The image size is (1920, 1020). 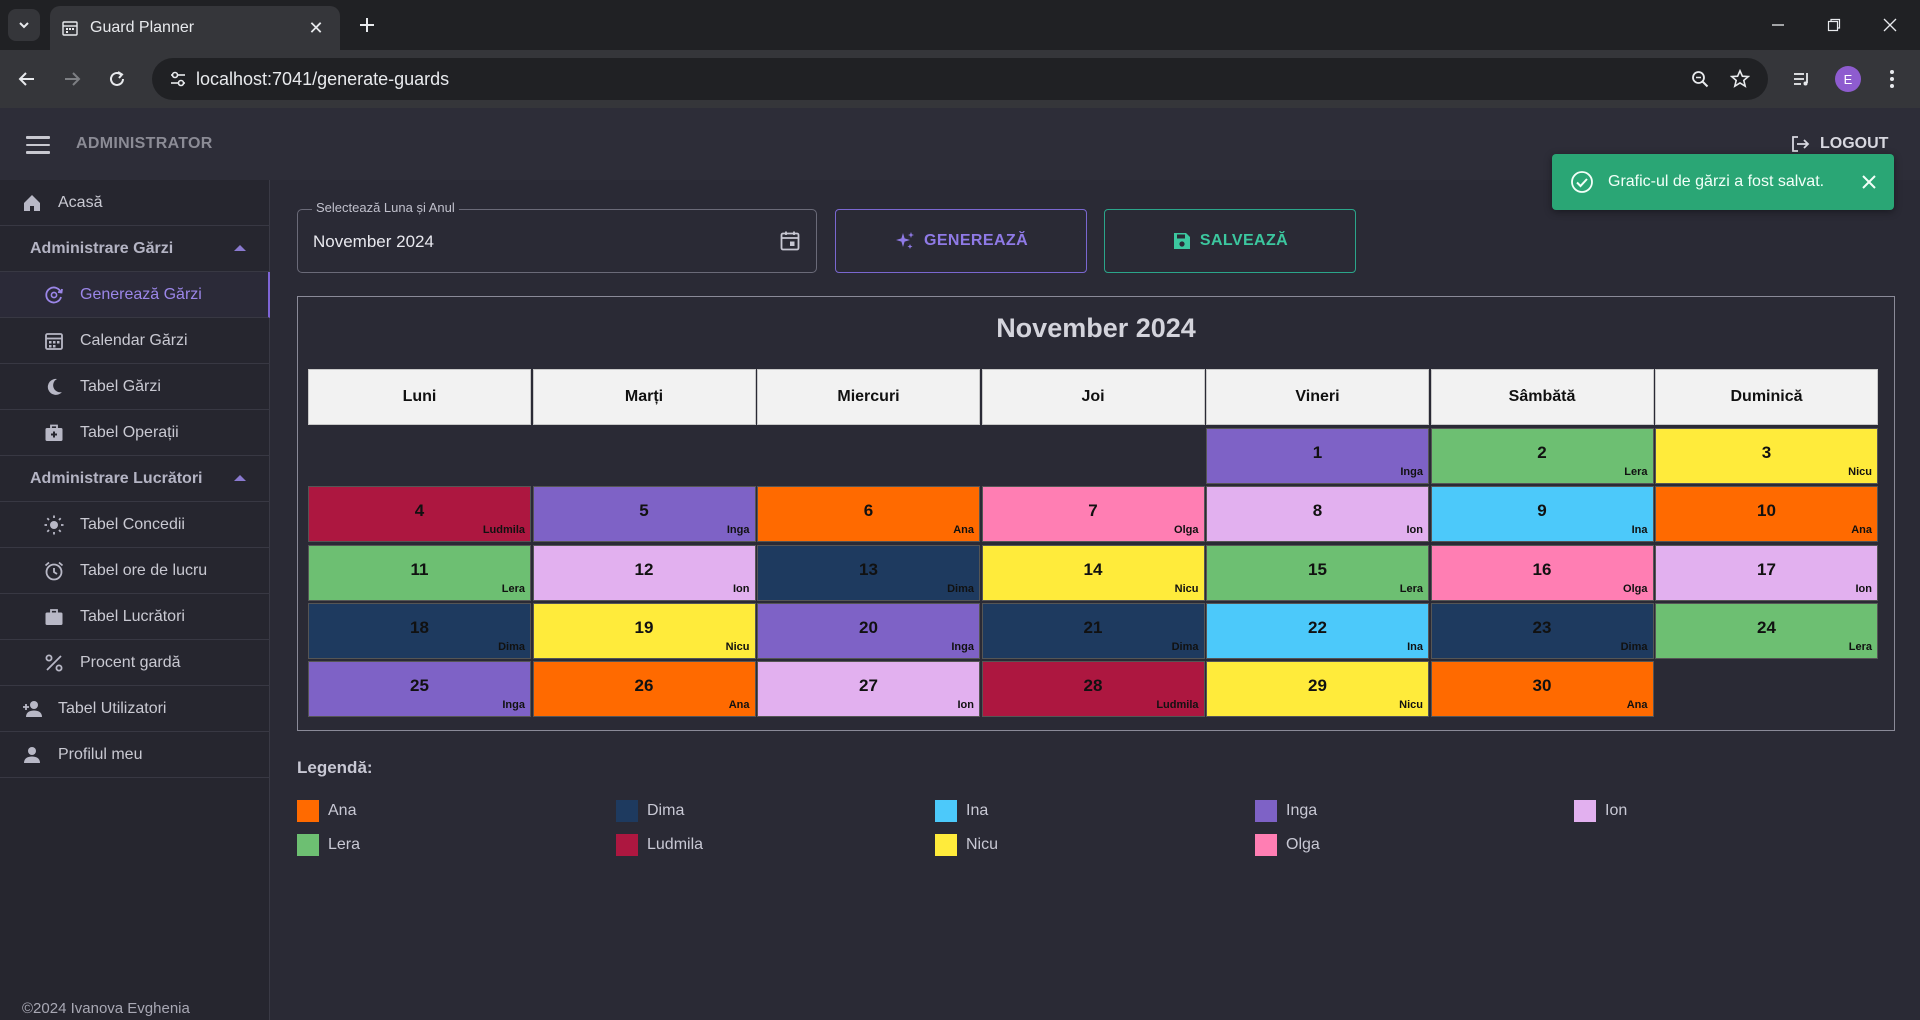 What do you see at coordinates (135, 203) in the screenshot?
I see `sidebar-item-home: Acasă` at bounding box center [135, 203].